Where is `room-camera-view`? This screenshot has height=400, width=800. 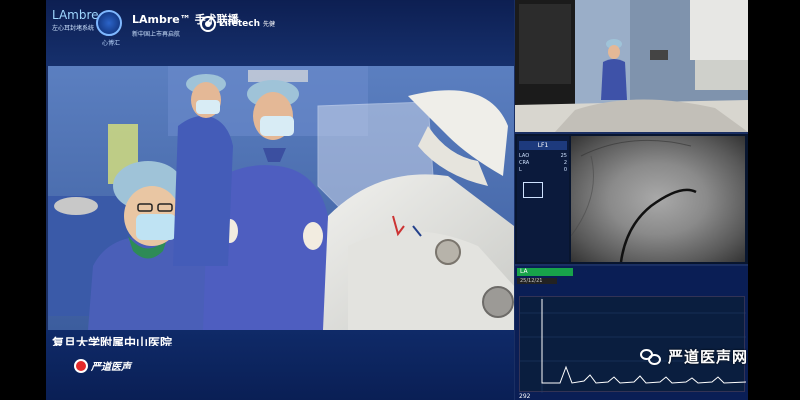
room-camera-view is located at coordinates (631, 66).